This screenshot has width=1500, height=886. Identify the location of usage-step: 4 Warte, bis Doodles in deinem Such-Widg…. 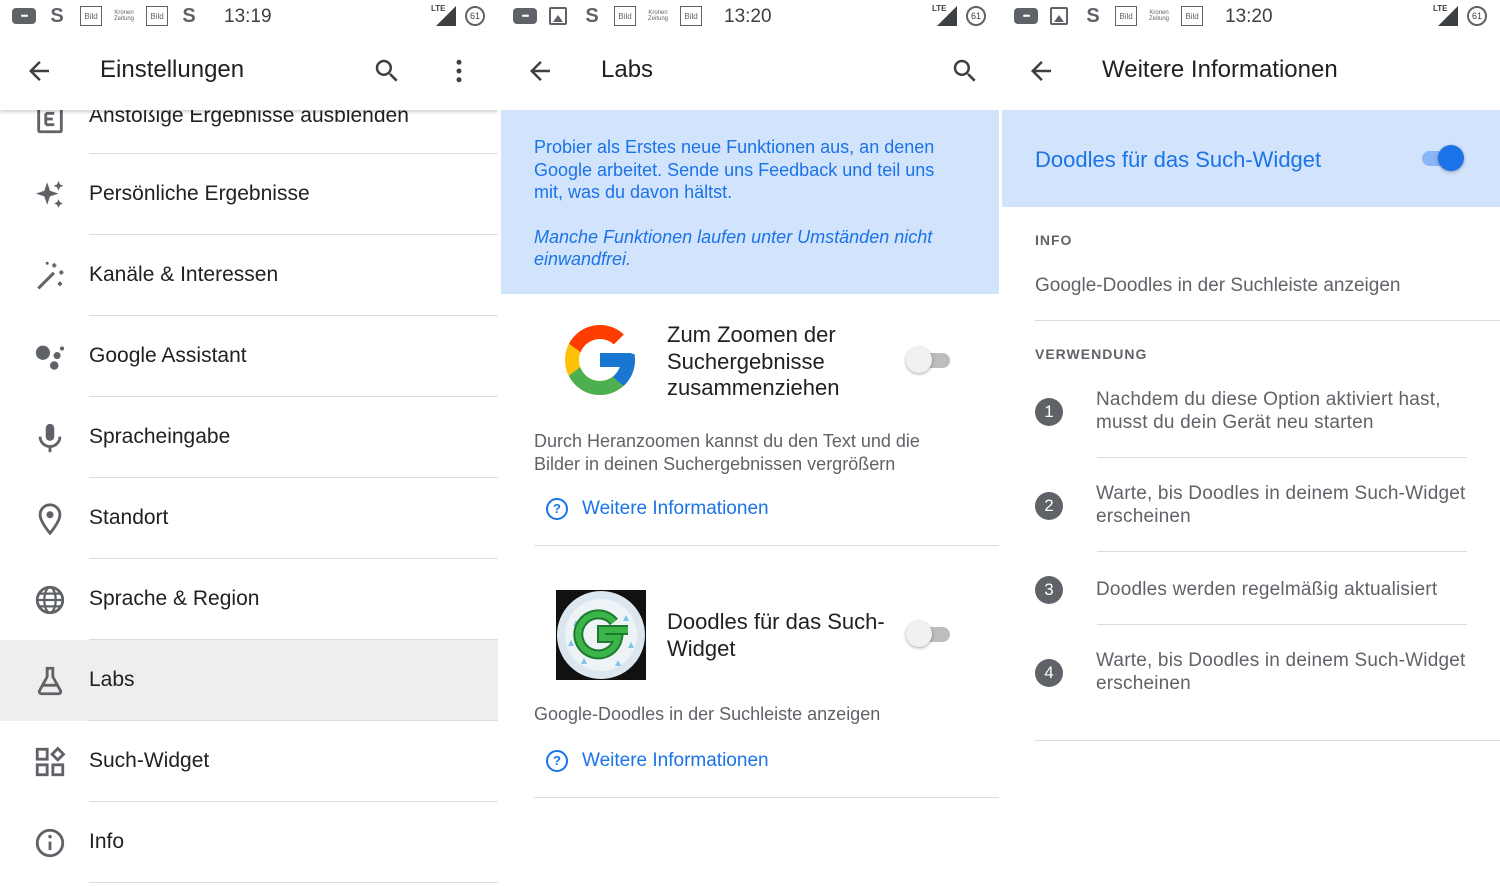
(1267, 684).